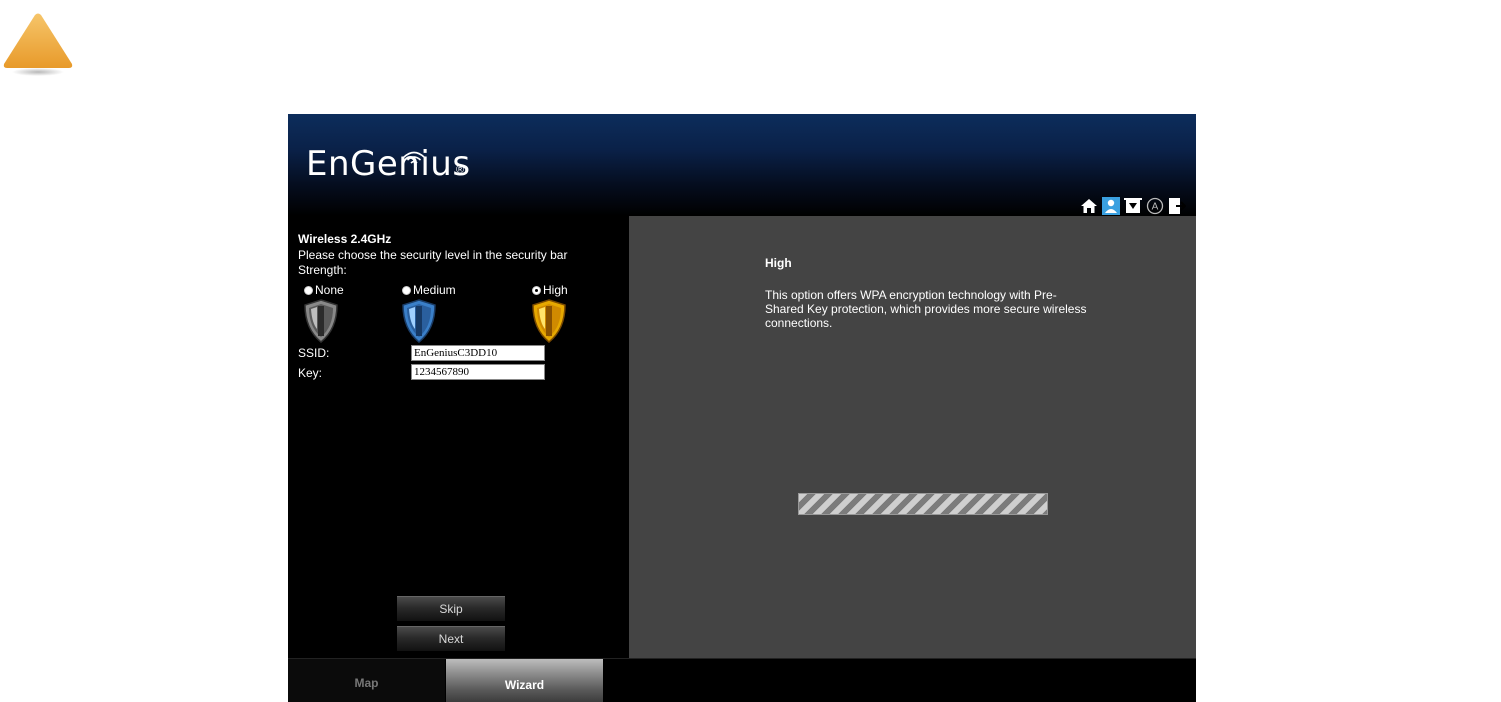 The image size is (1501, 702). Describe the element at coordinates (434, 290) in the screenshot. I see `radio-label: Medium` at that location.